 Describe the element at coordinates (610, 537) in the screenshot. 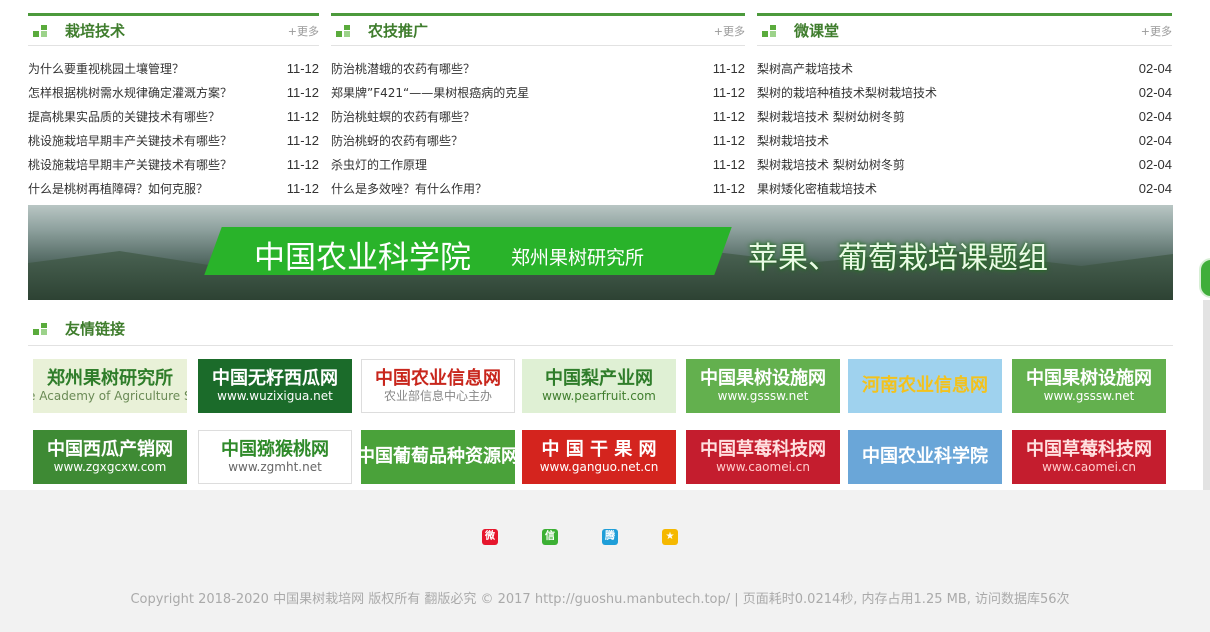

I see `tencent-weibo-icon: 腾` at that location.